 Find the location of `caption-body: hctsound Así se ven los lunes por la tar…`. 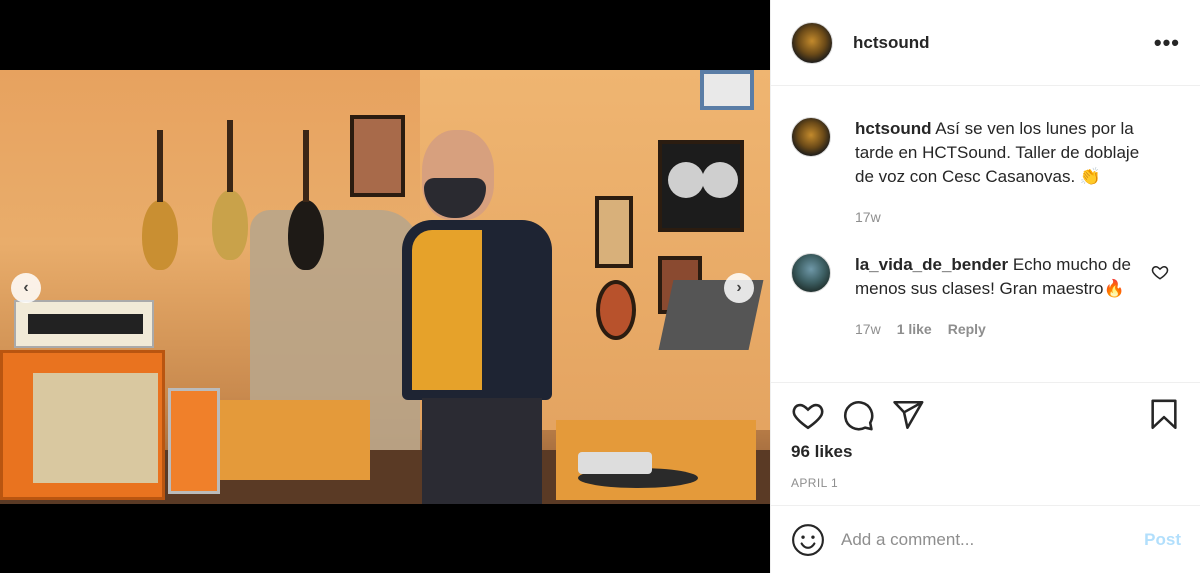

caption-body: hctsound Así se ven los lunes por la tar… is located at coordinates (1005, 173).